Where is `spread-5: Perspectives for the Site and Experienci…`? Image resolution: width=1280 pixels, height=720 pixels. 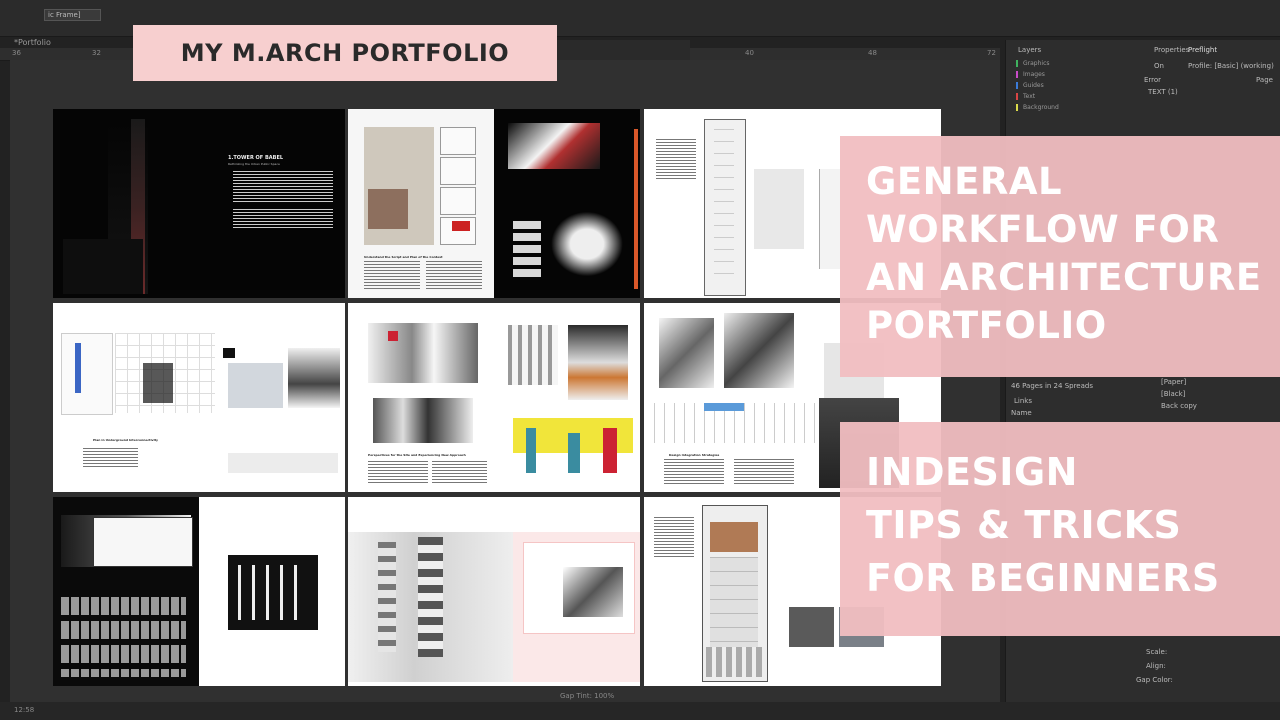
spread-5: Perspectives for the Site and Experienci… is located at coordinates (494, 397).